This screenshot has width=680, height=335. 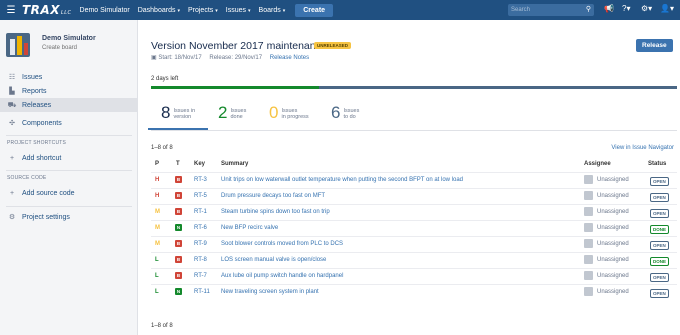 I want to click on issue-summary-link: LOS screen manual valve is open/close, so click(x=273, y=260).